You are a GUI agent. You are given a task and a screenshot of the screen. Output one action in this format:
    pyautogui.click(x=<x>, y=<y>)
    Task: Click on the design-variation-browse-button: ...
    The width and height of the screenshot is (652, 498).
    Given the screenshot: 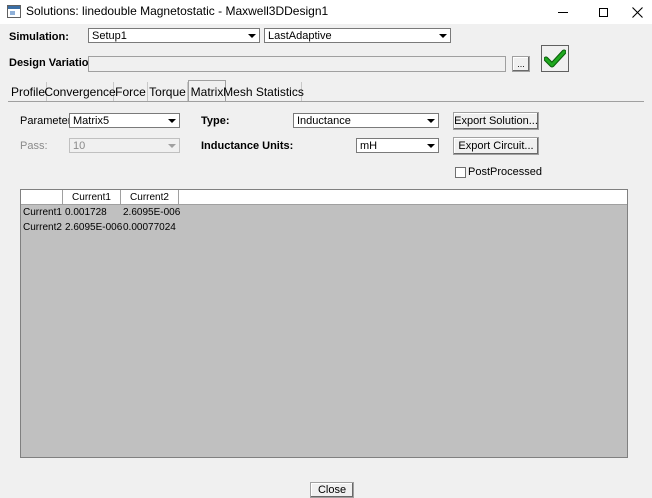 What is the action you would take?
    pyautogui.click(x=521, y=64)
    